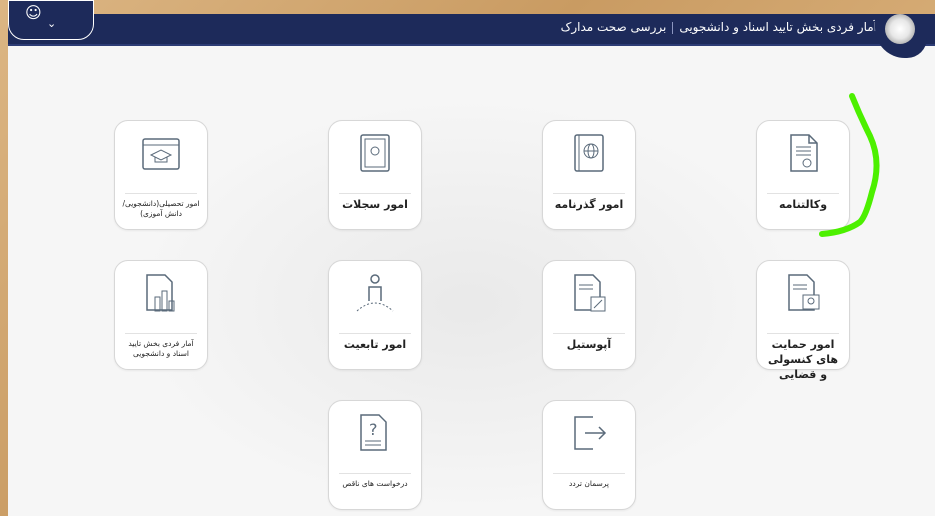 This screenshot has width=935, height=516. I want to click on statistics-chart-icon, so click(160, 293).